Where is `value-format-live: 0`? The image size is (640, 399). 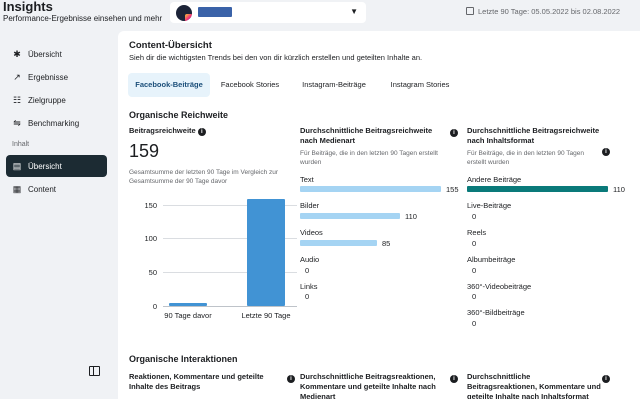
value-format-live: 0 is located at coordinates (474, 216).